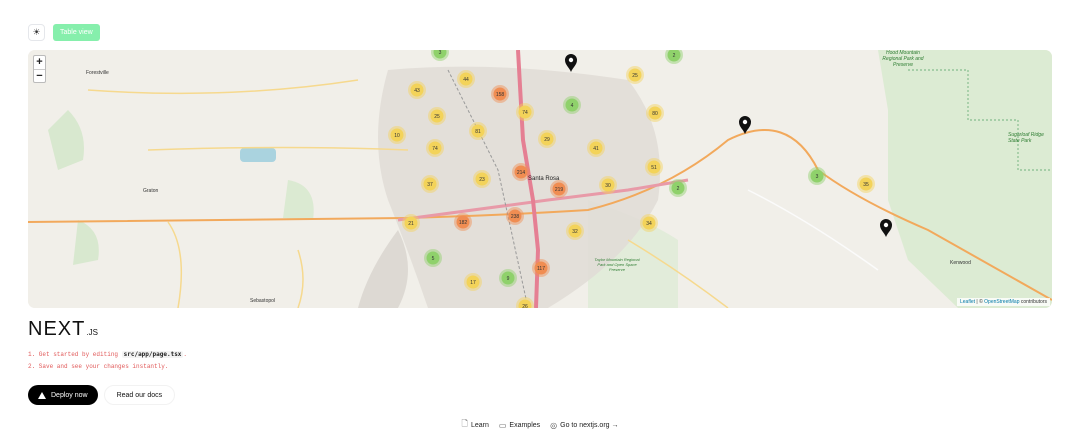  I want to click on cluster-count: 35, so click(866, 185).